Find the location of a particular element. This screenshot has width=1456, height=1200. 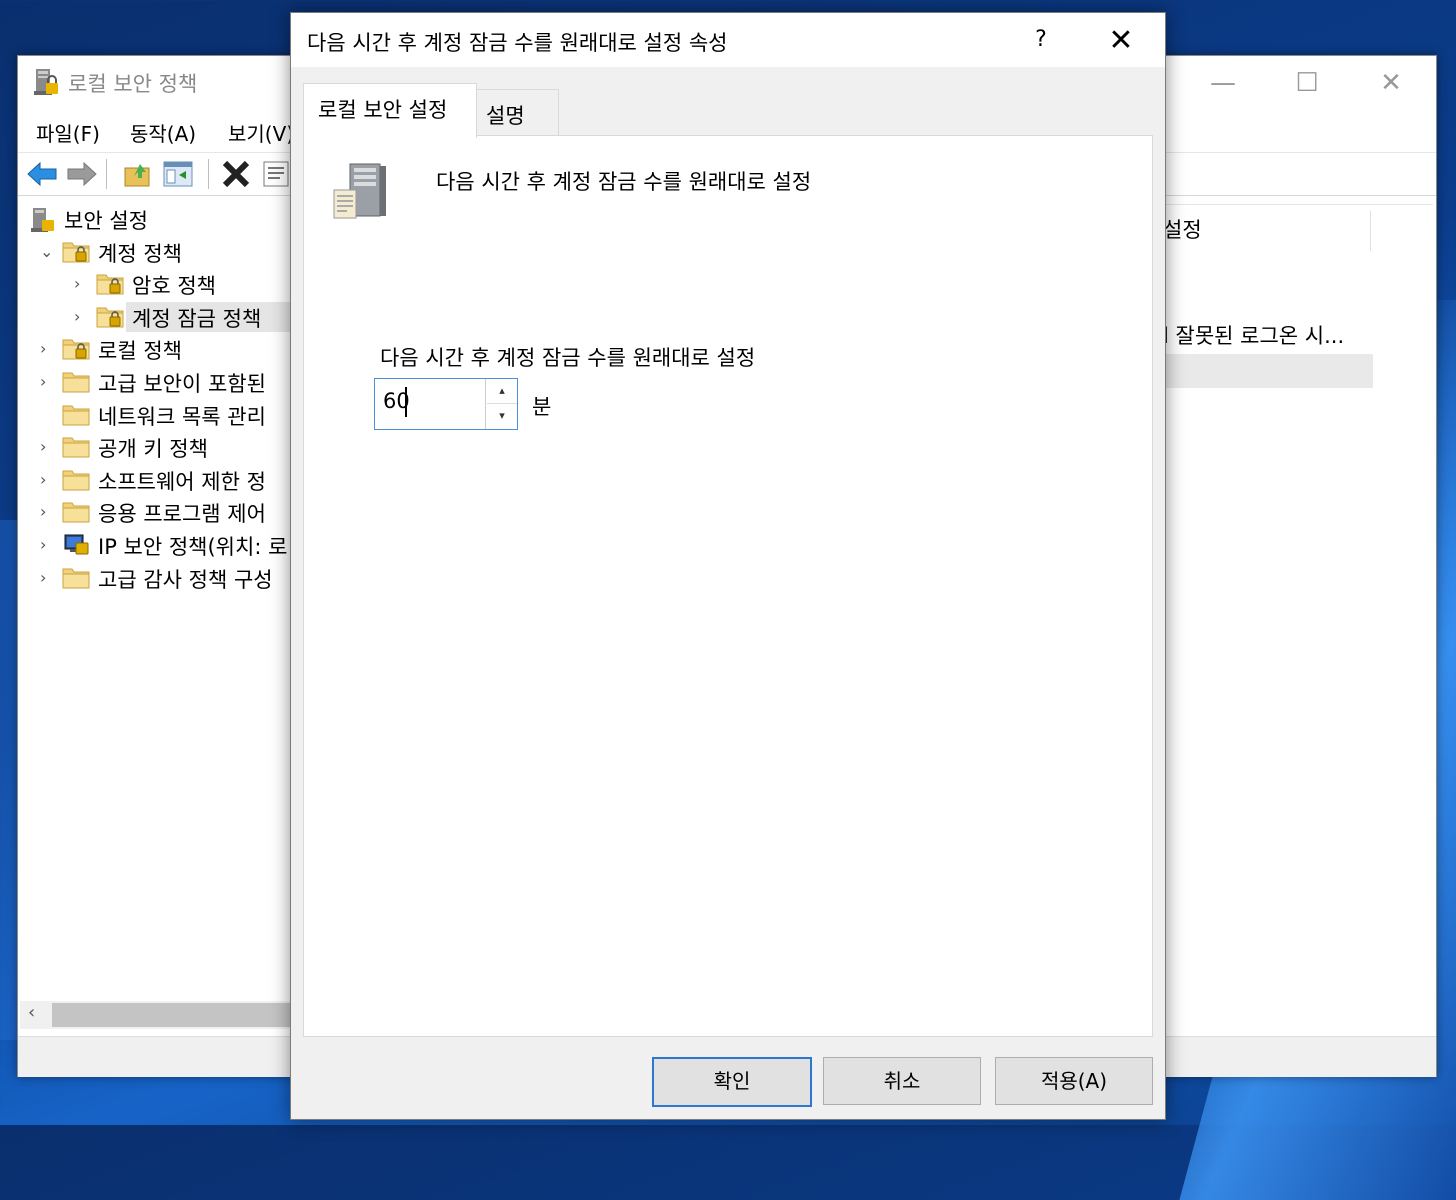

tree-item: › IP 보안 정책(위치: 로 is located at coordinates (170, 545).